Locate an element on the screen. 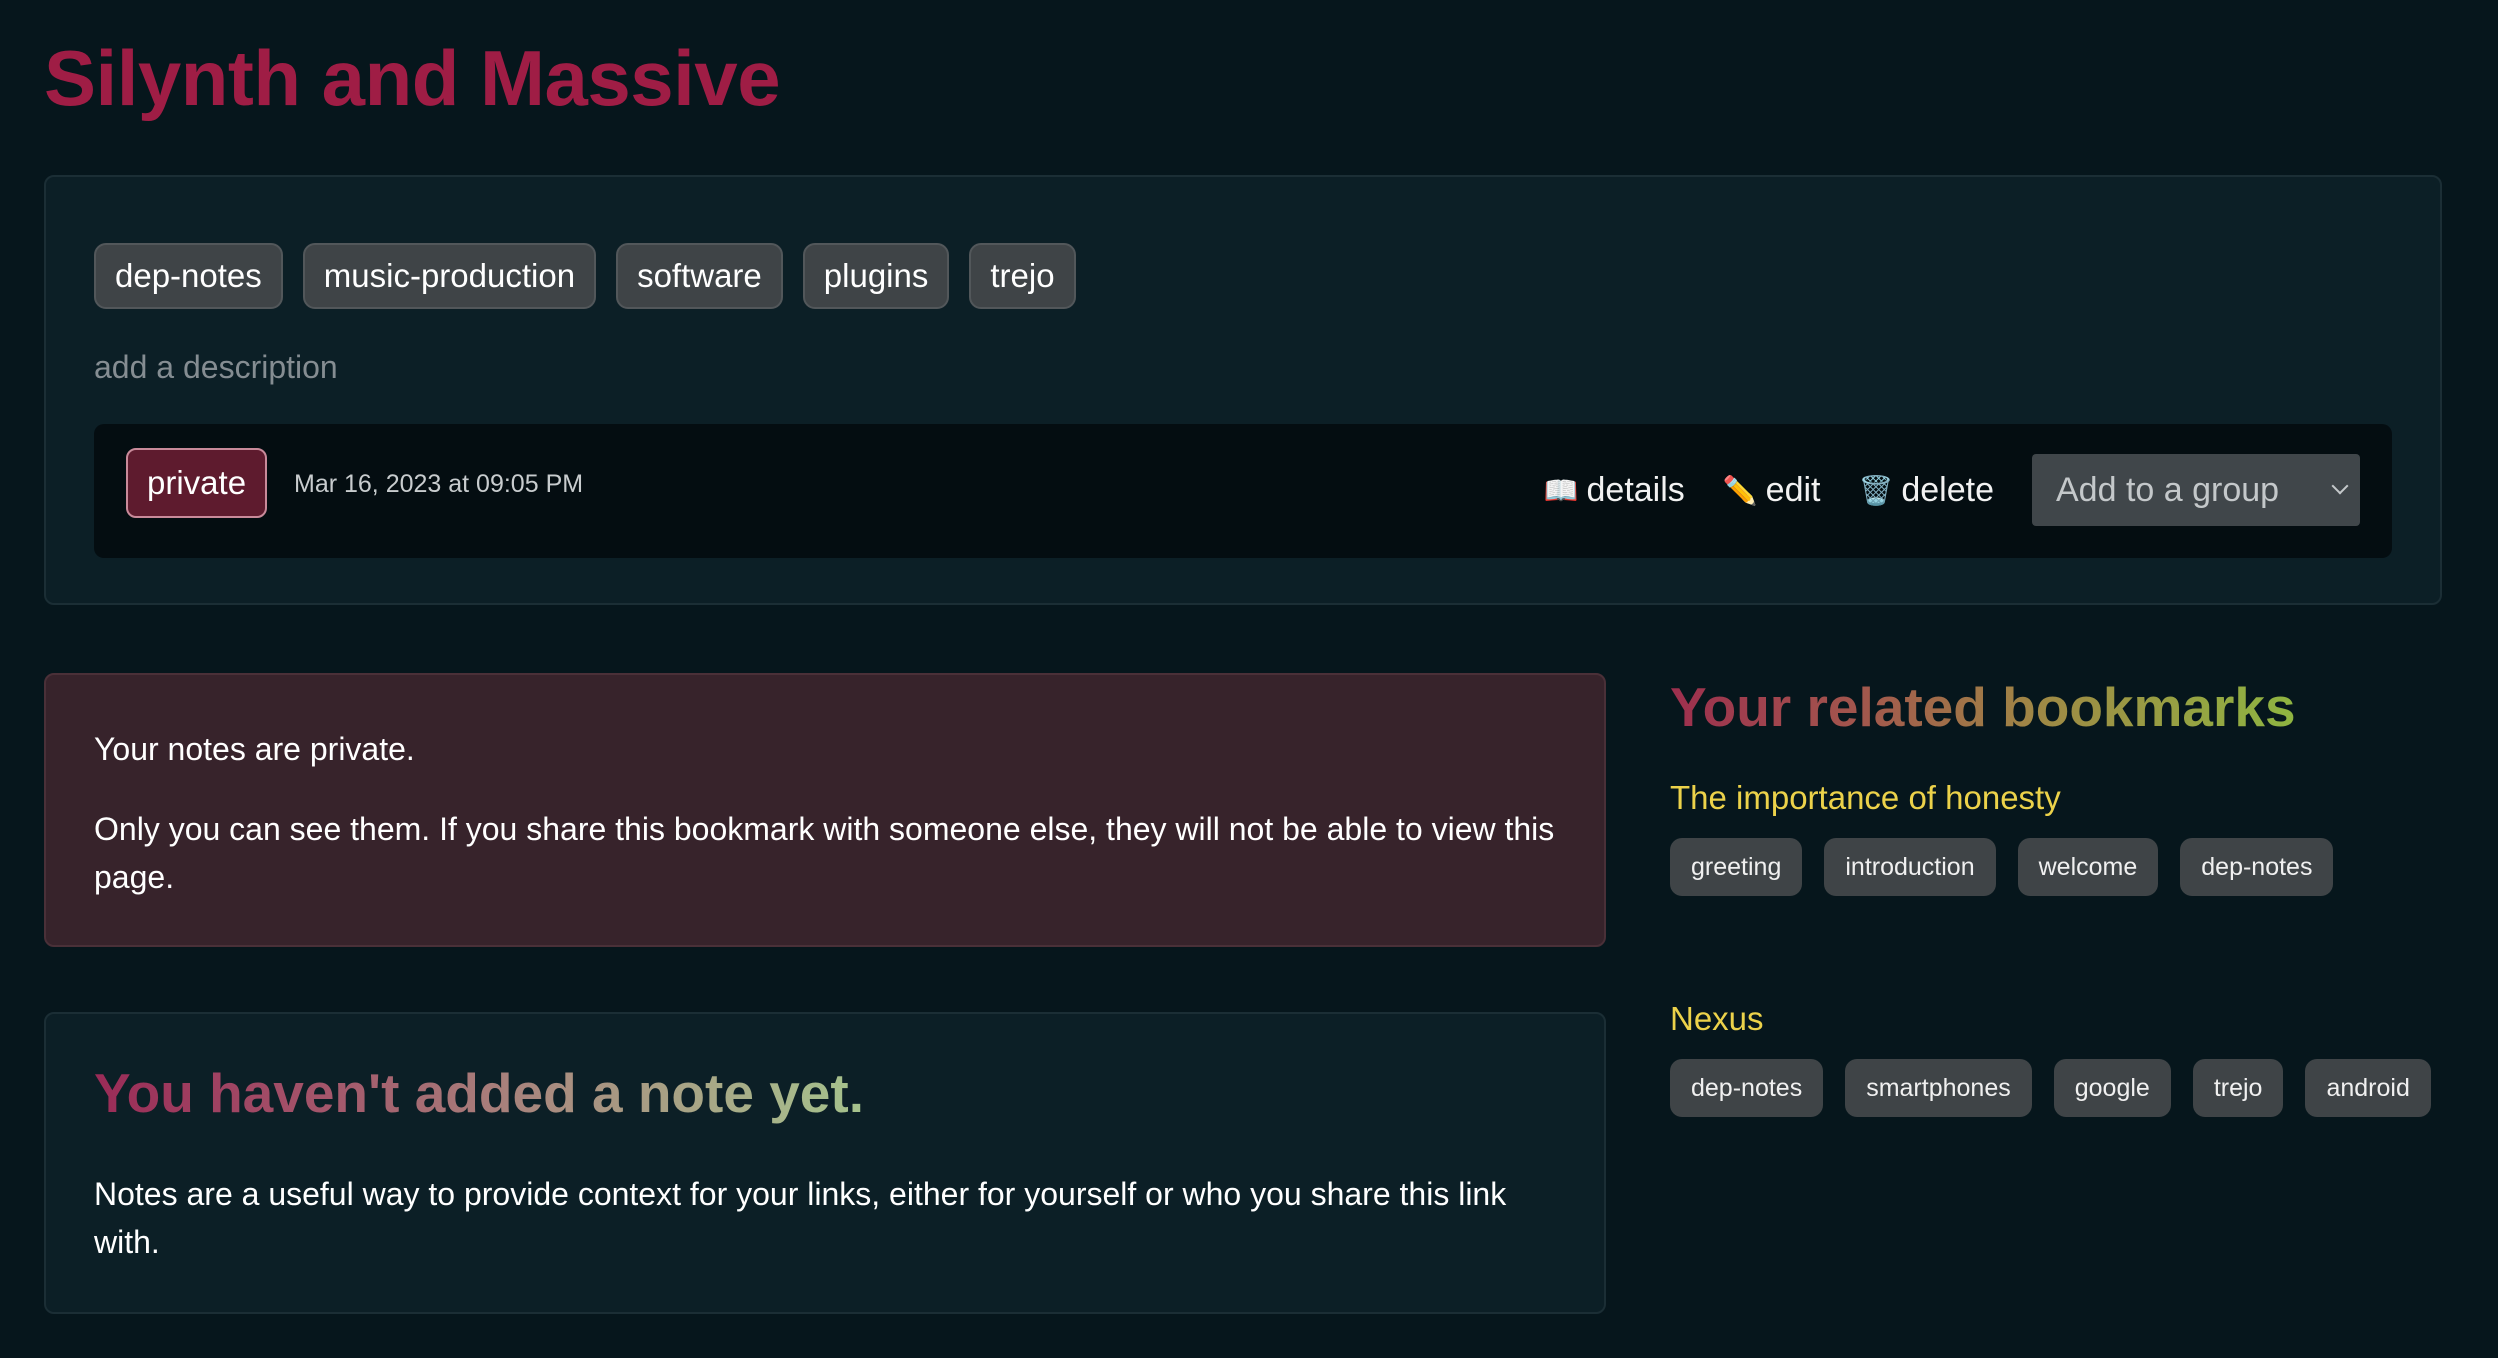  pencil-icon: ✏️ is located at coordinates (1740, 490).